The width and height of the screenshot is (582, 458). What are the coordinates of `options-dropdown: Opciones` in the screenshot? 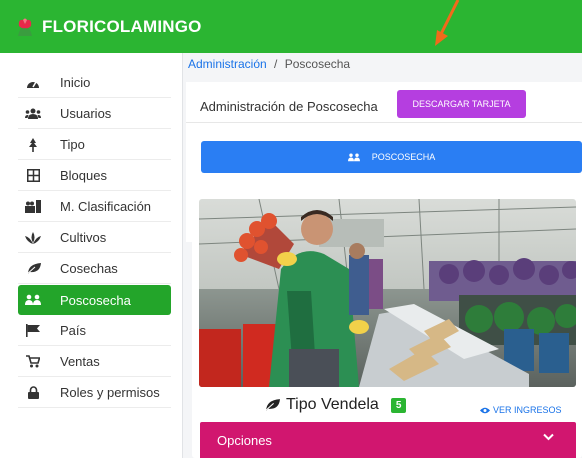 It's located at (388, 440).